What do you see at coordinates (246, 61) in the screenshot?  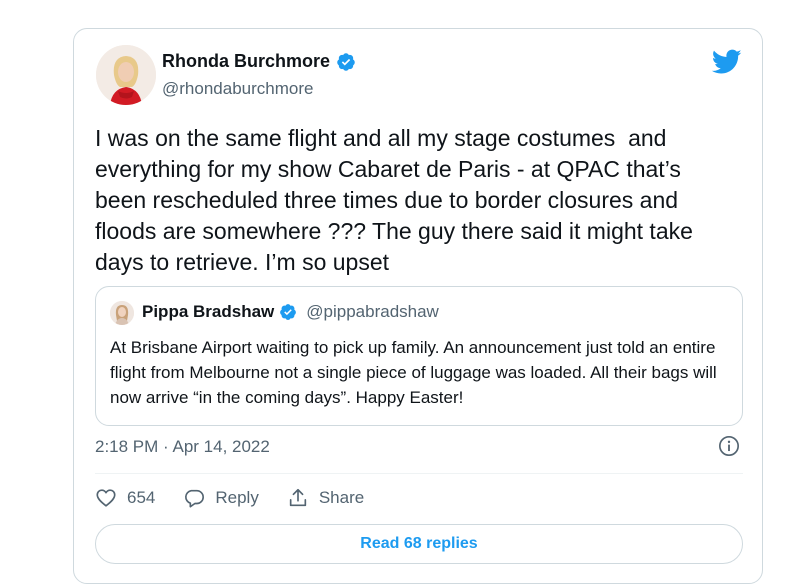 I see `author-name: Rhonda Burchmore` at bounding box center [246, 61].